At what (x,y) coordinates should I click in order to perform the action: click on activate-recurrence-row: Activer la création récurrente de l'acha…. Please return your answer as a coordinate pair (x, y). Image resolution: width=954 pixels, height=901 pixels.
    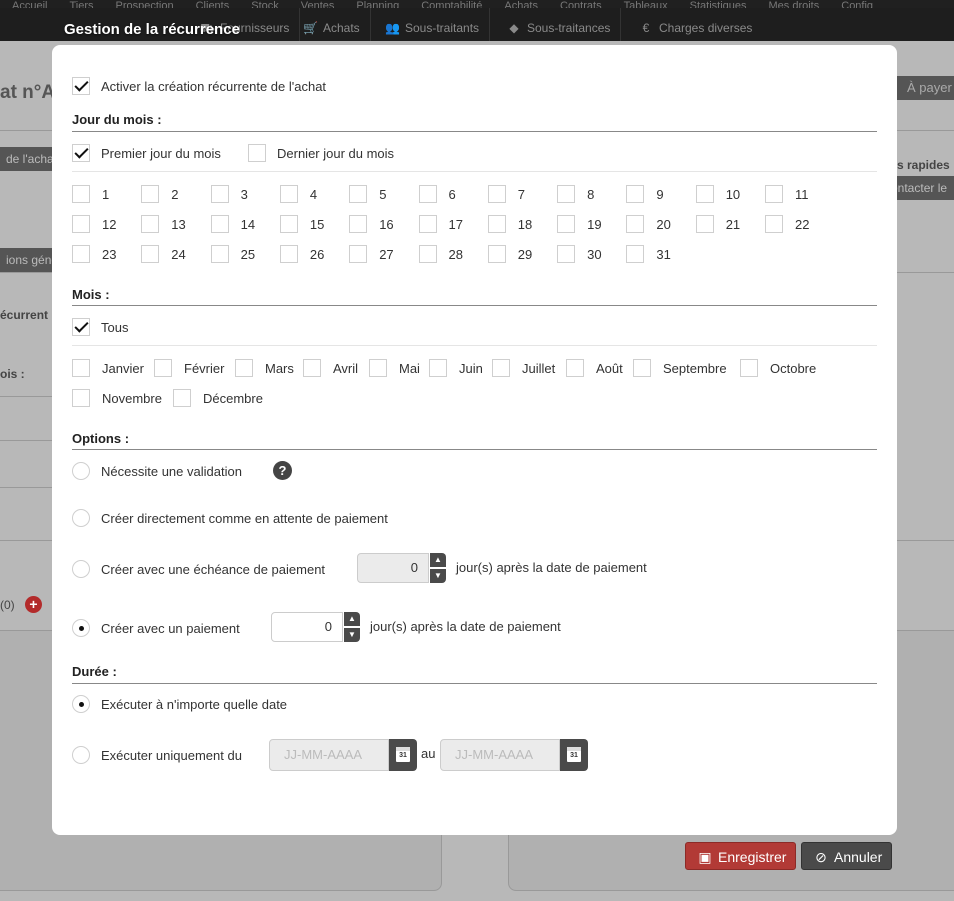
    Looking at the image, I should click on (199, 86).